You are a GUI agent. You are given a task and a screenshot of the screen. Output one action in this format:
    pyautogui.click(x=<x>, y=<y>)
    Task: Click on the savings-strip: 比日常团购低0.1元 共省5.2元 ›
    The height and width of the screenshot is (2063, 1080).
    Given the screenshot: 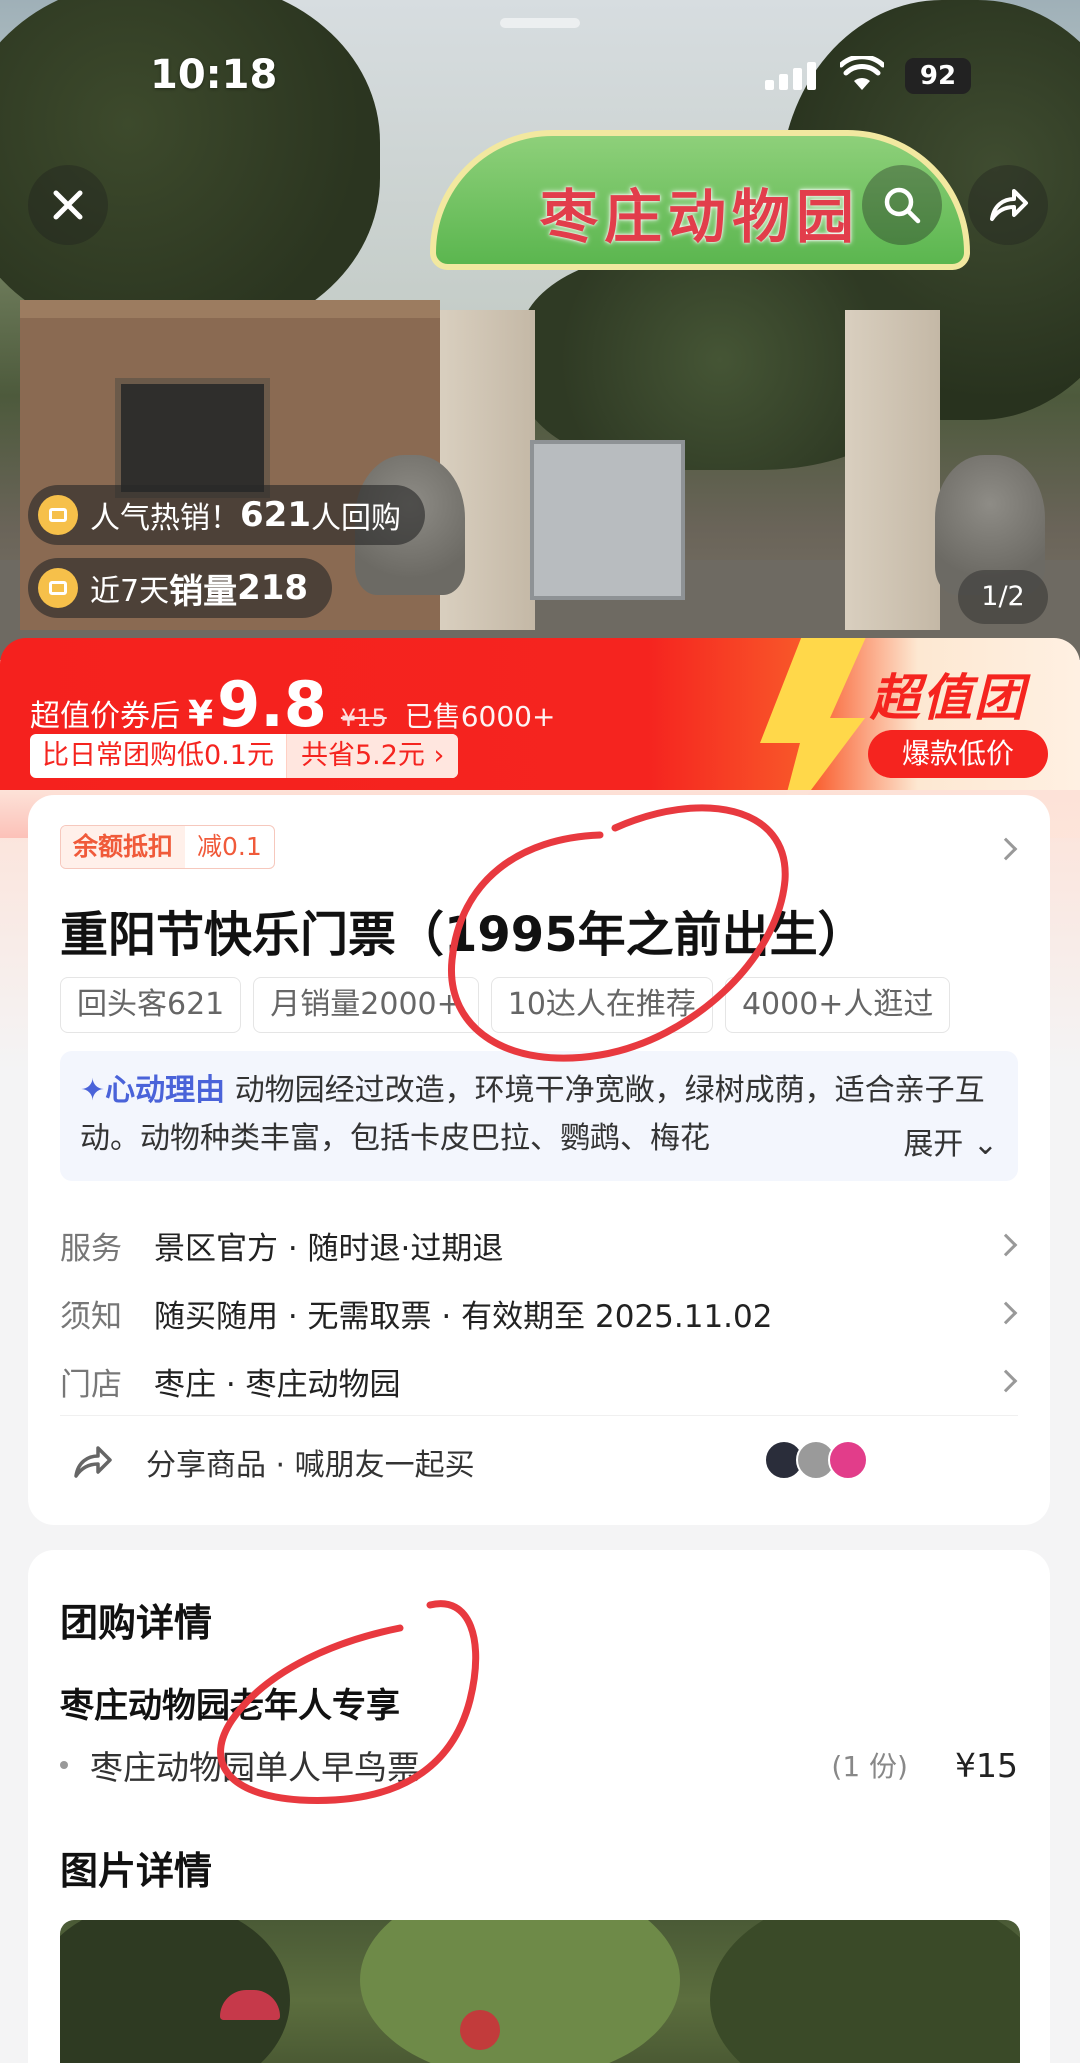 What is the action you would take?
    pyautogui.click(x=244, y=756)
    